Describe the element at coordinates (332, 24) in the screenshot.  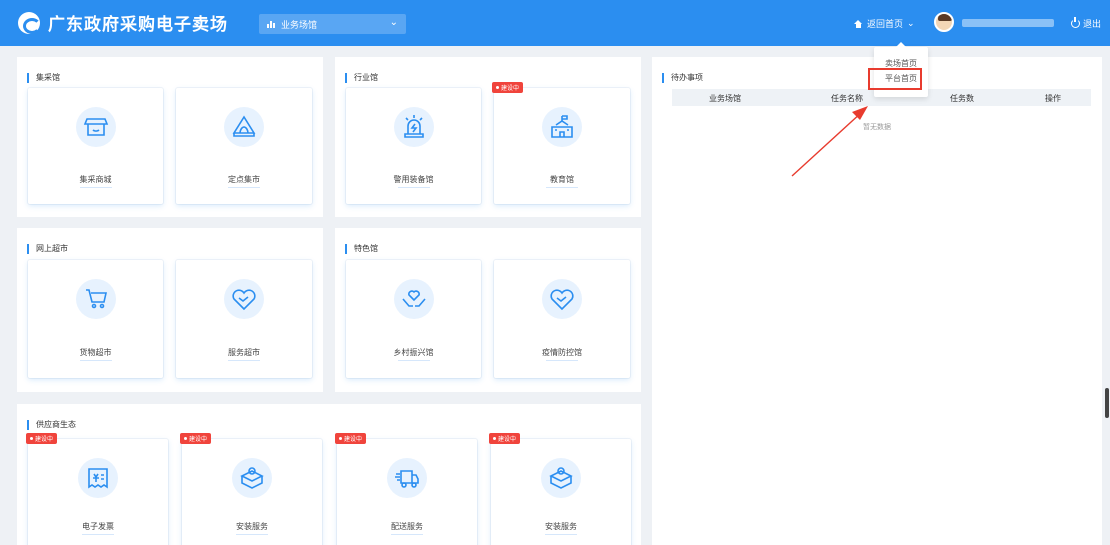
I see `venue-select: 业务场馆 ⌄` at that location.